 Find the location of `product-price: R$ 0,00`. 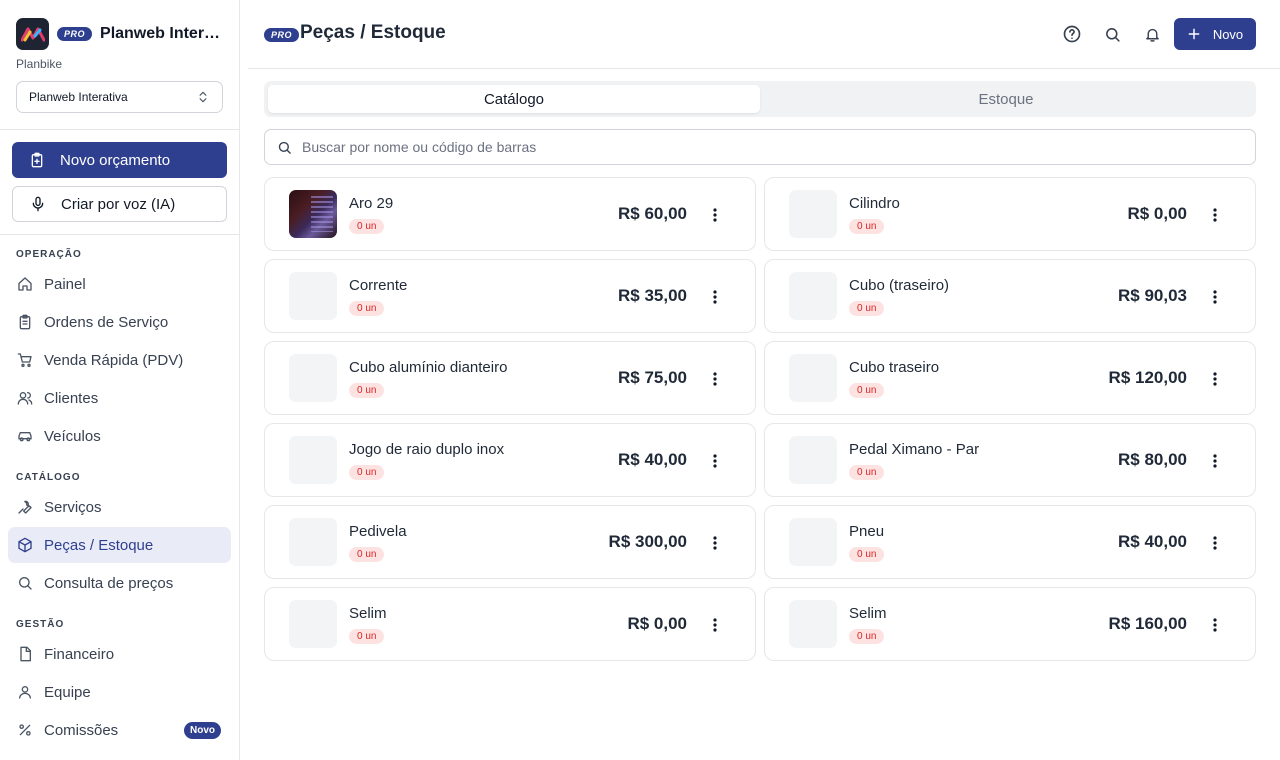

product-price: R$ 0,00 is located at coordinates (1157, 213).